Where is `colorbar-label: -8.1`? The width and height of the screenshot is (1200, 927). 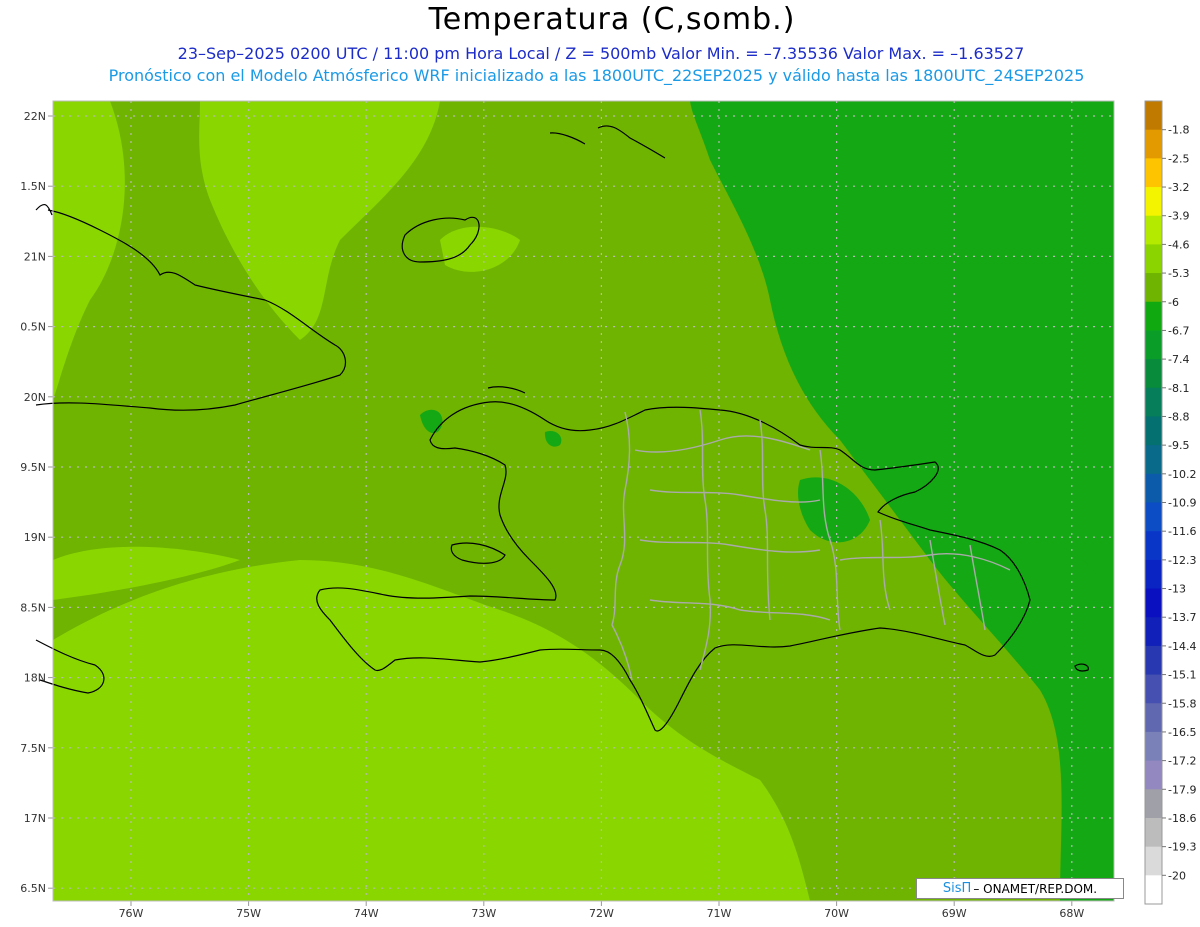 colorbar-label: -8.1 is located at coordinates (1178, 388).